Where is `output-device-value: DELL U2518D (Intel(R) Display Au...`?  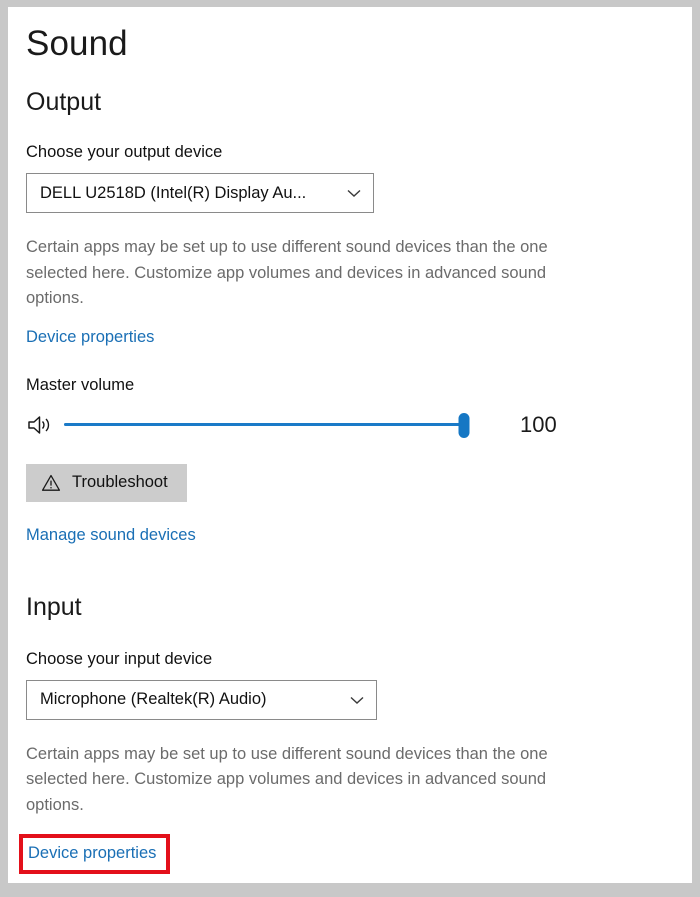 output-device-value: DELL U2518D (Intel(R) Display Au... is located at coordinates (173, 192).